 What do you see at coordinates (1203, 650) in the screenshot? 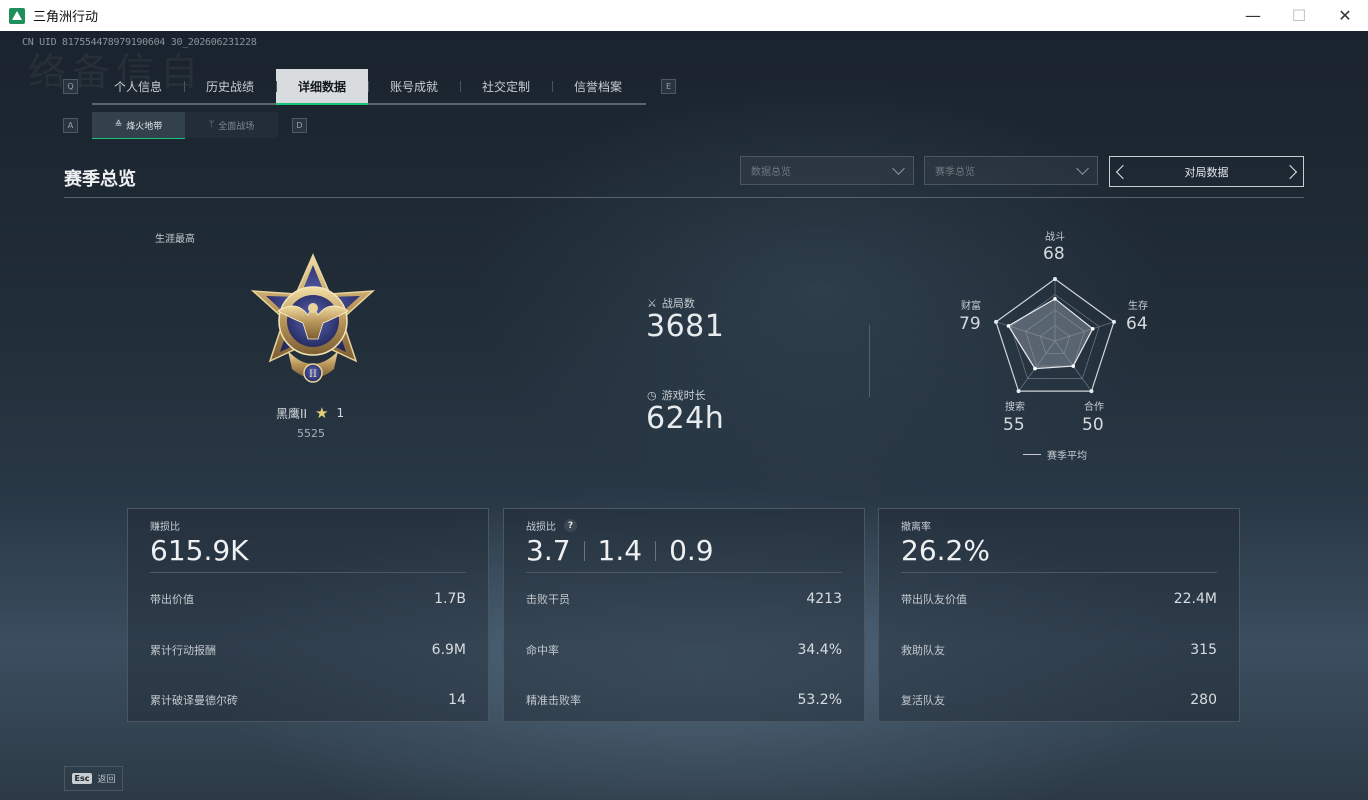
I see `row-value: 315` at bounding box center [1203, 650].